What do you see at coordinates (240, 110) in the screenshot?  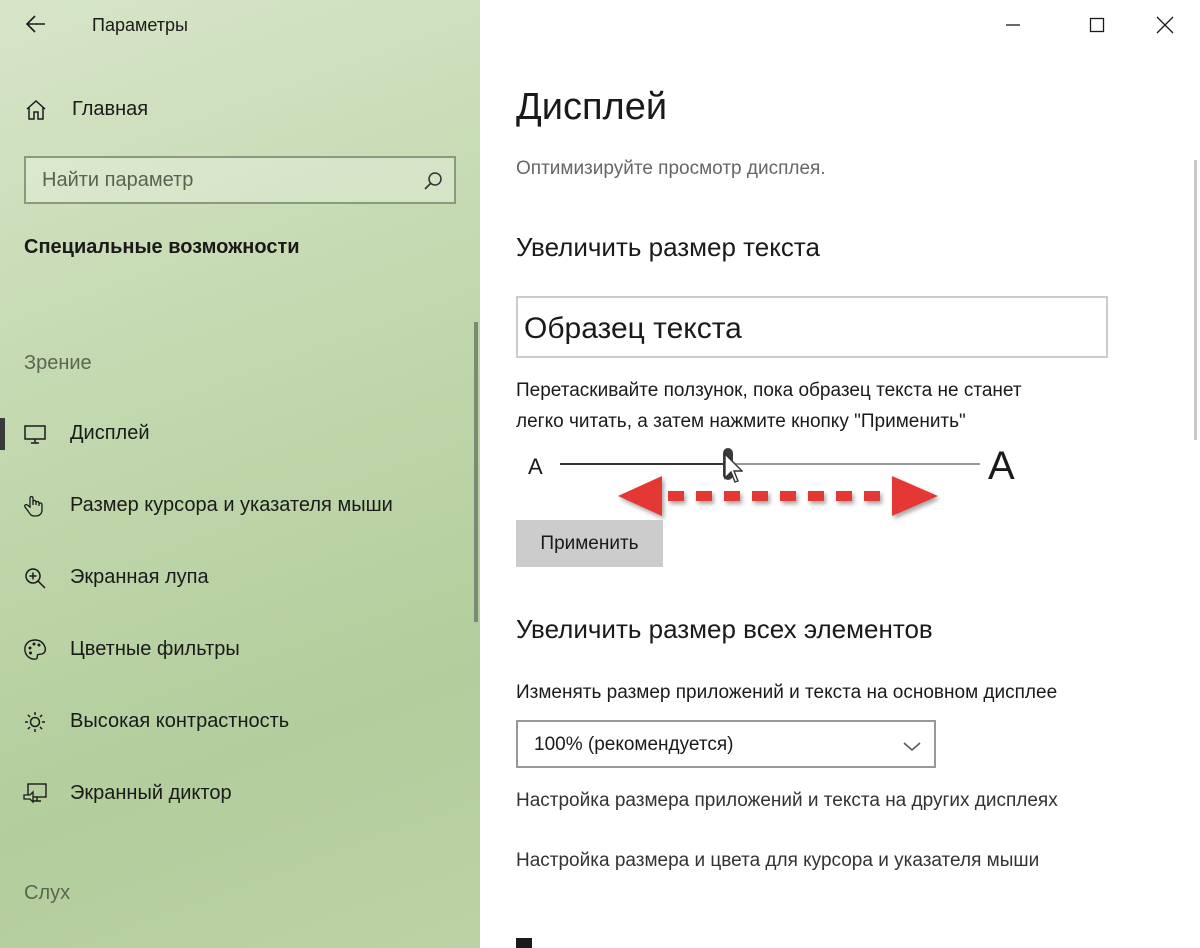 I see `home-nav-item: Главная` at bounding box center [240, 110].